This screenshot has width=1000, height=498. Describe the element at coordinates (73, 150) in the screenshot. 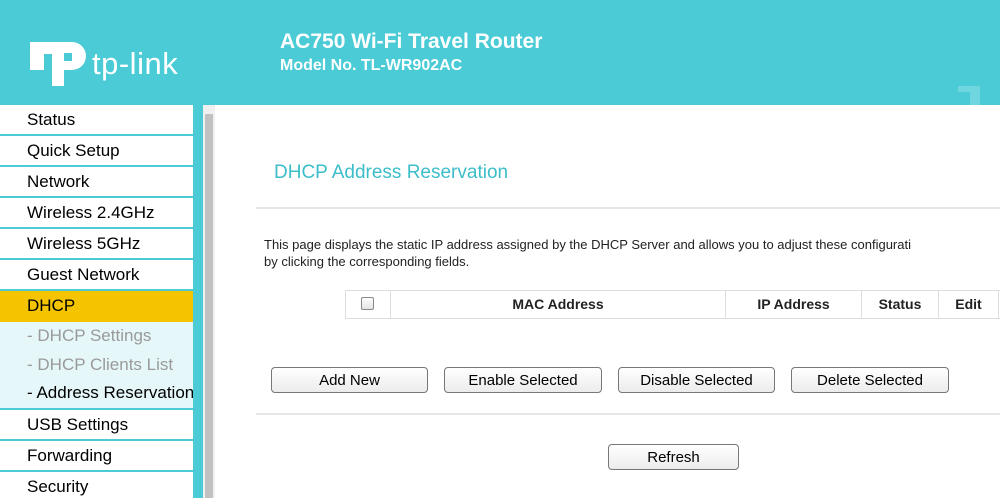

I see `sidebar-item-label: Quick Setup` at that location.